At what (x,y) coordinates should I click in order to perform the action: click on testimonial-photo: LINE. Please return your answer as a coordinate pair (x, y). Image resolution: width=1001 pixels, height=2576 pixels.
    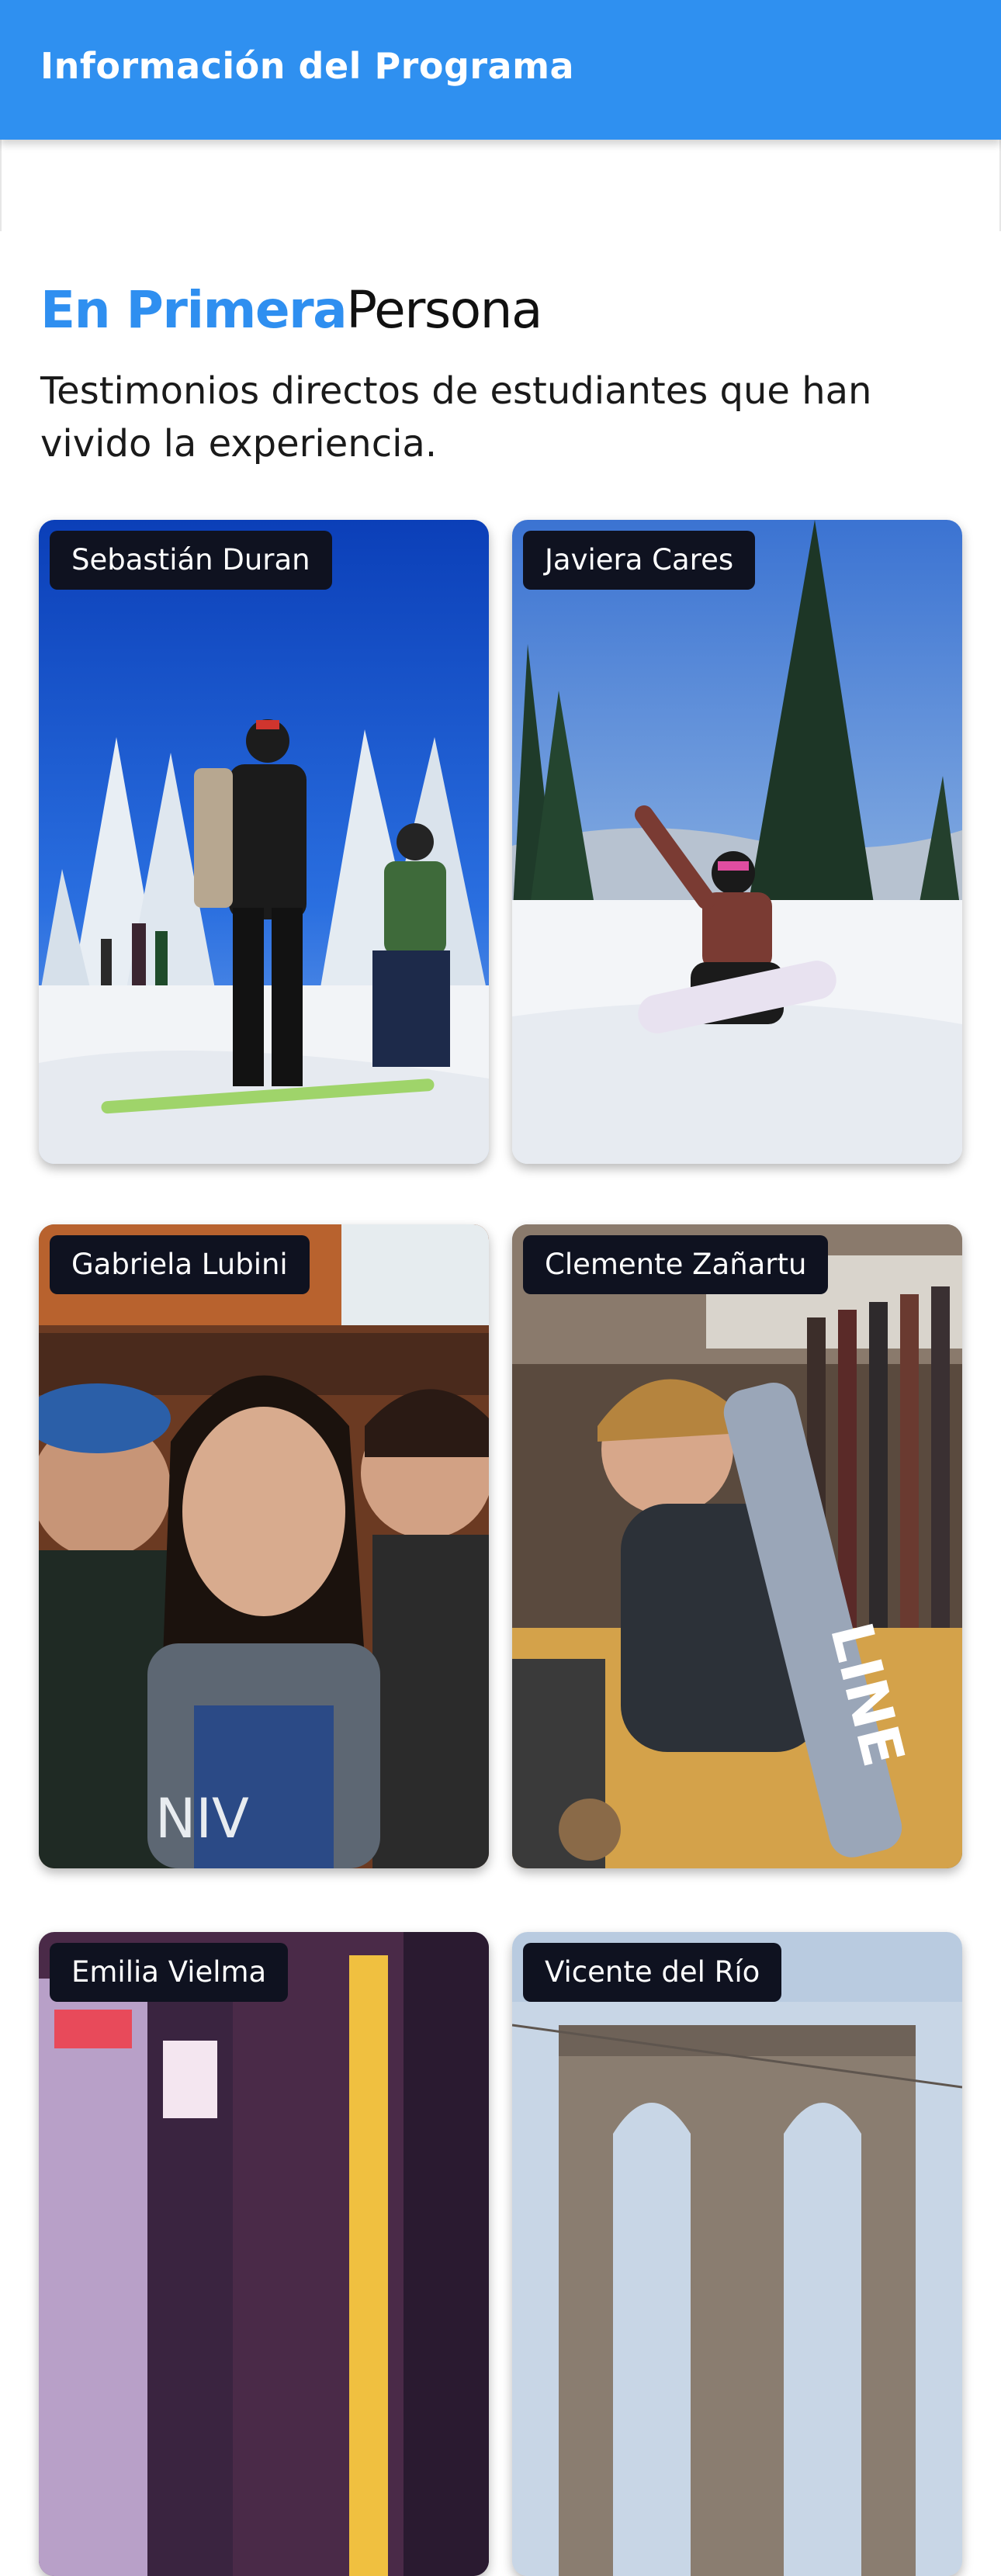
    Looking at the image, I should click on (737, 1546).